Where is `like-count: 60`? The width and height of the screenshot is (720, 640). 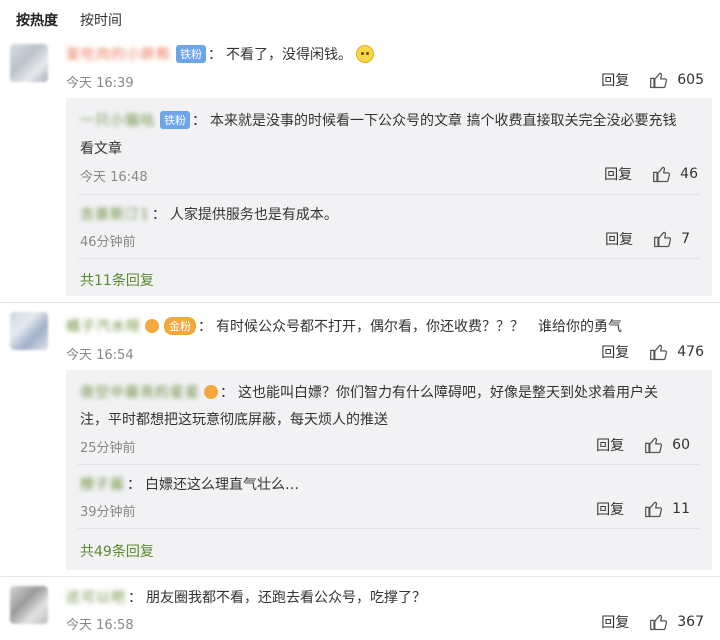
like-count: 60 is located at coordinates (681, 445).